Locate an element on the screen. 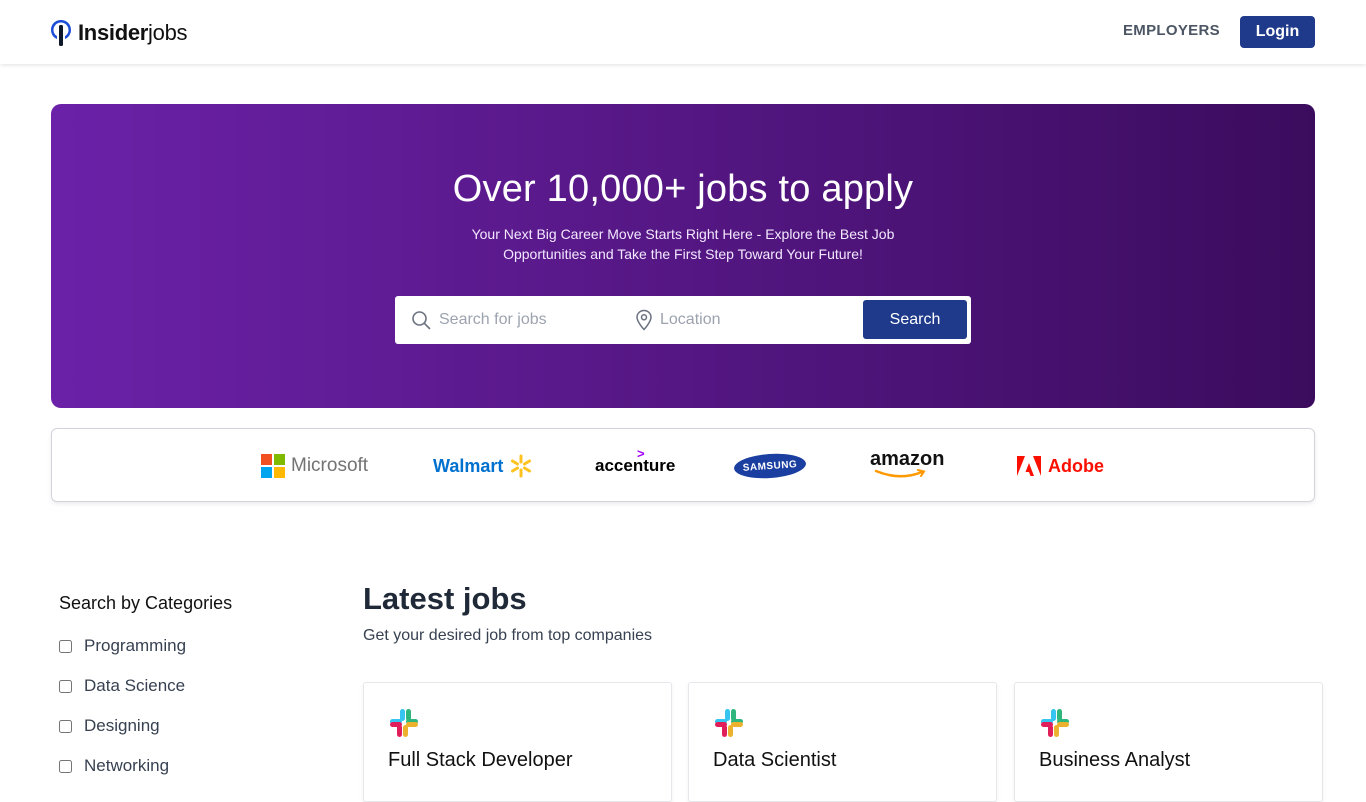 The height and width of the screenshot is (802, 1366). accenture-logo: > accenture is located at coordinates (635, 464).